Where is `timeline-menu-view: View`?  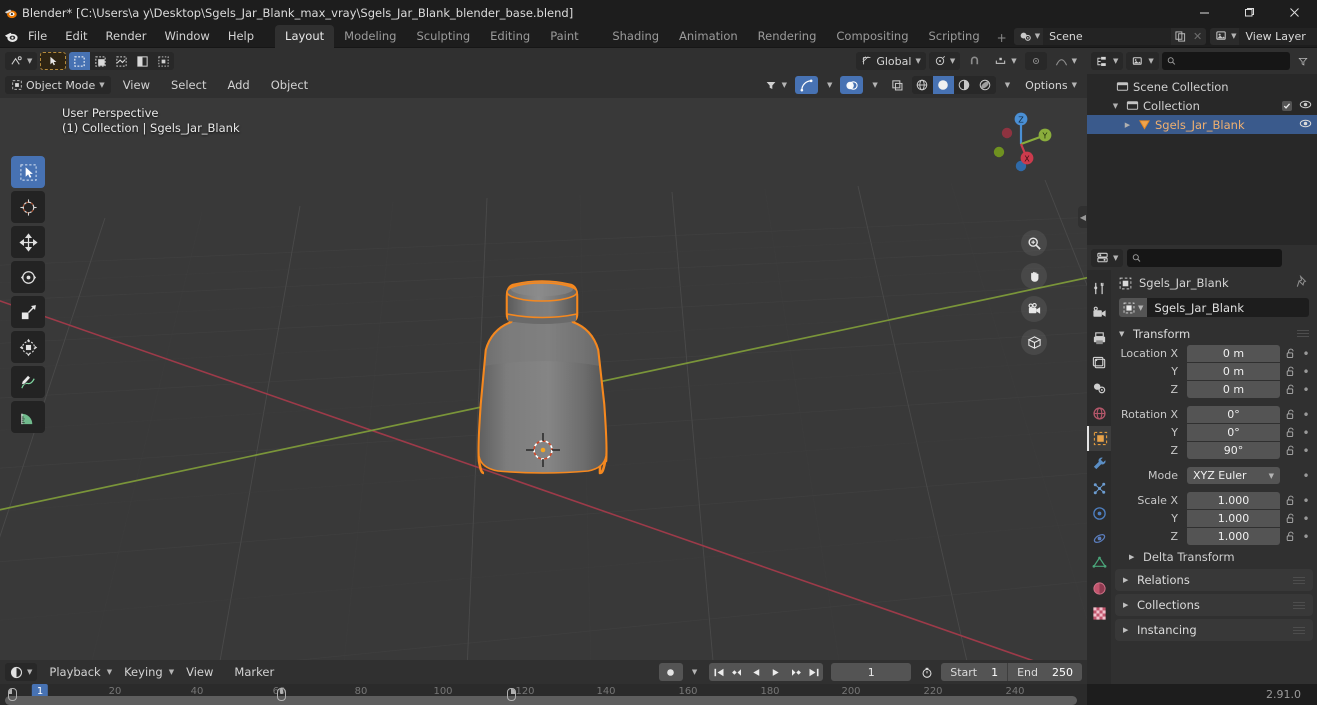 timeline-menu-view: View is located at coordinates (199, 672).